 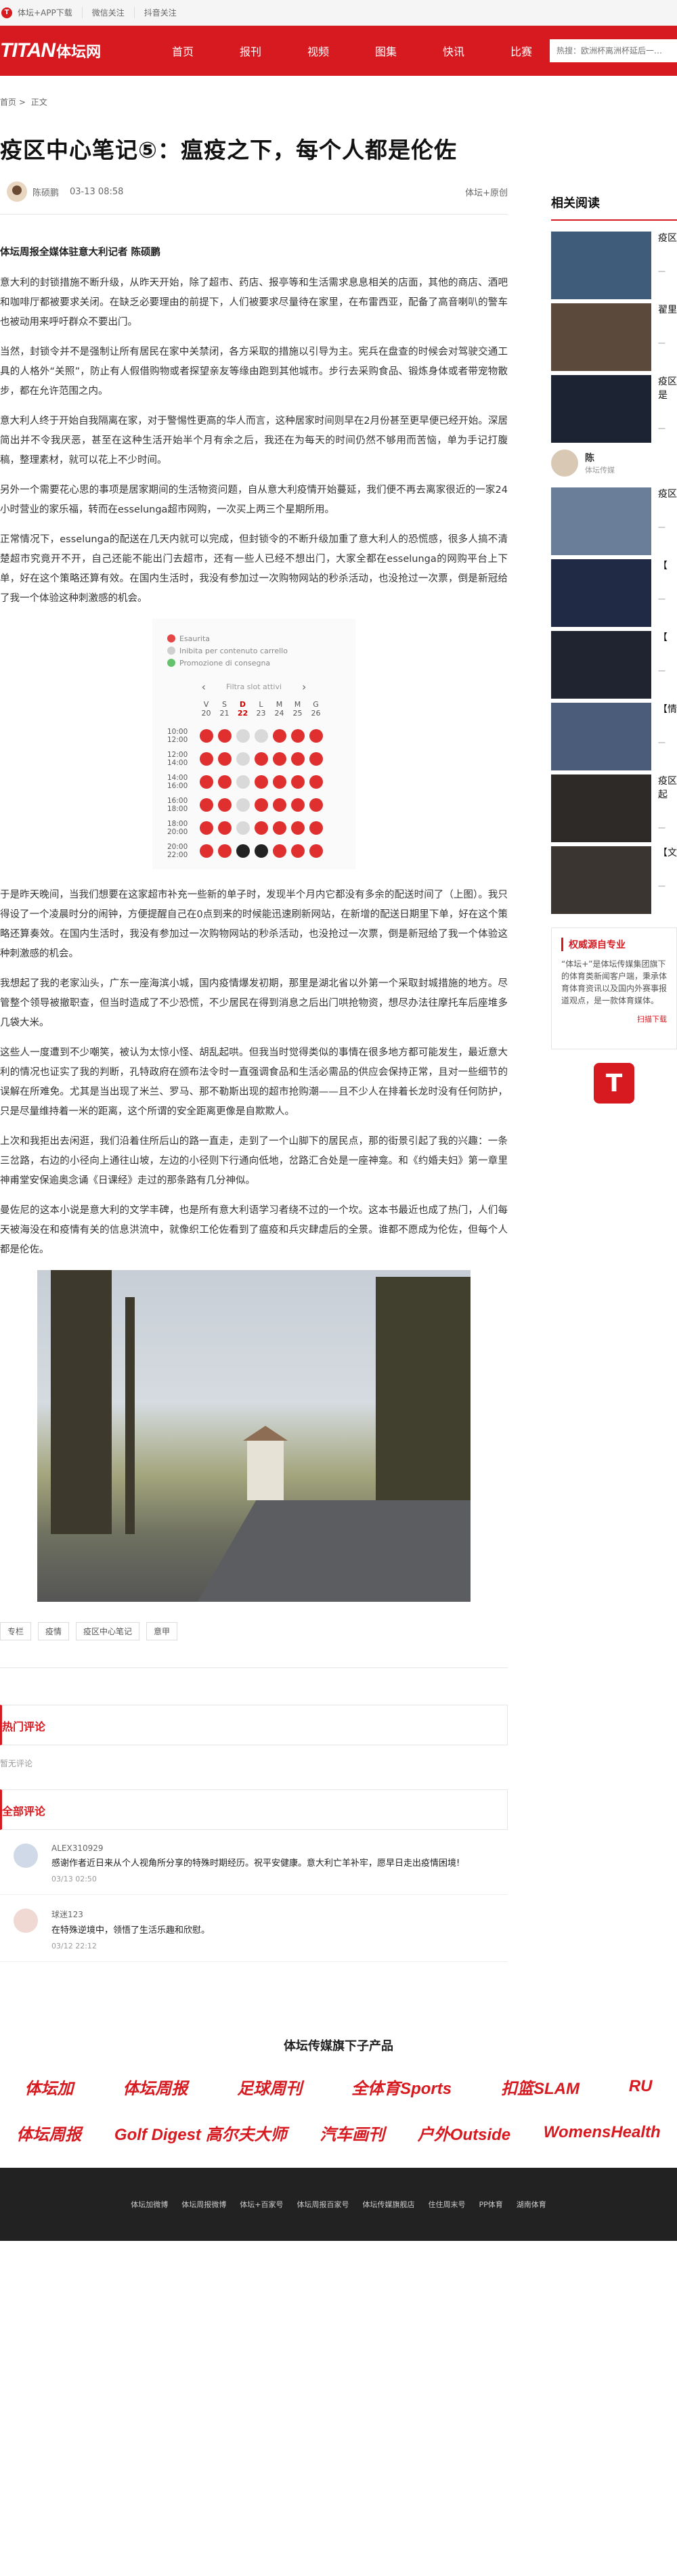 What do you see at coordinates (61, 51) in the screenshot?
I see `site-logo: TITAN 体坛网` at bounding box center [61, 51].